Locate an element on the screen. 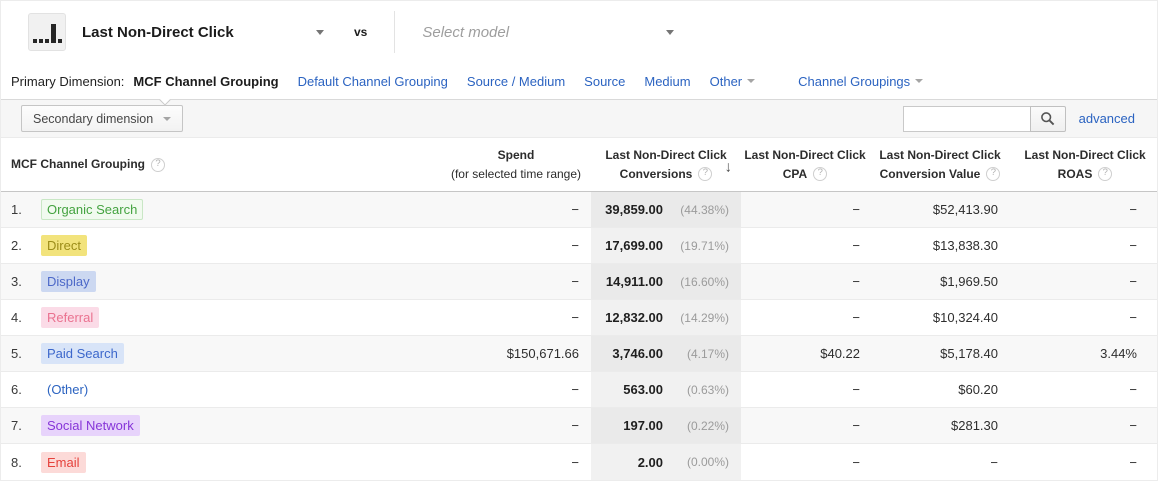  conversion-value-cell: $5,178.40 is located at coordinates (969, 353).